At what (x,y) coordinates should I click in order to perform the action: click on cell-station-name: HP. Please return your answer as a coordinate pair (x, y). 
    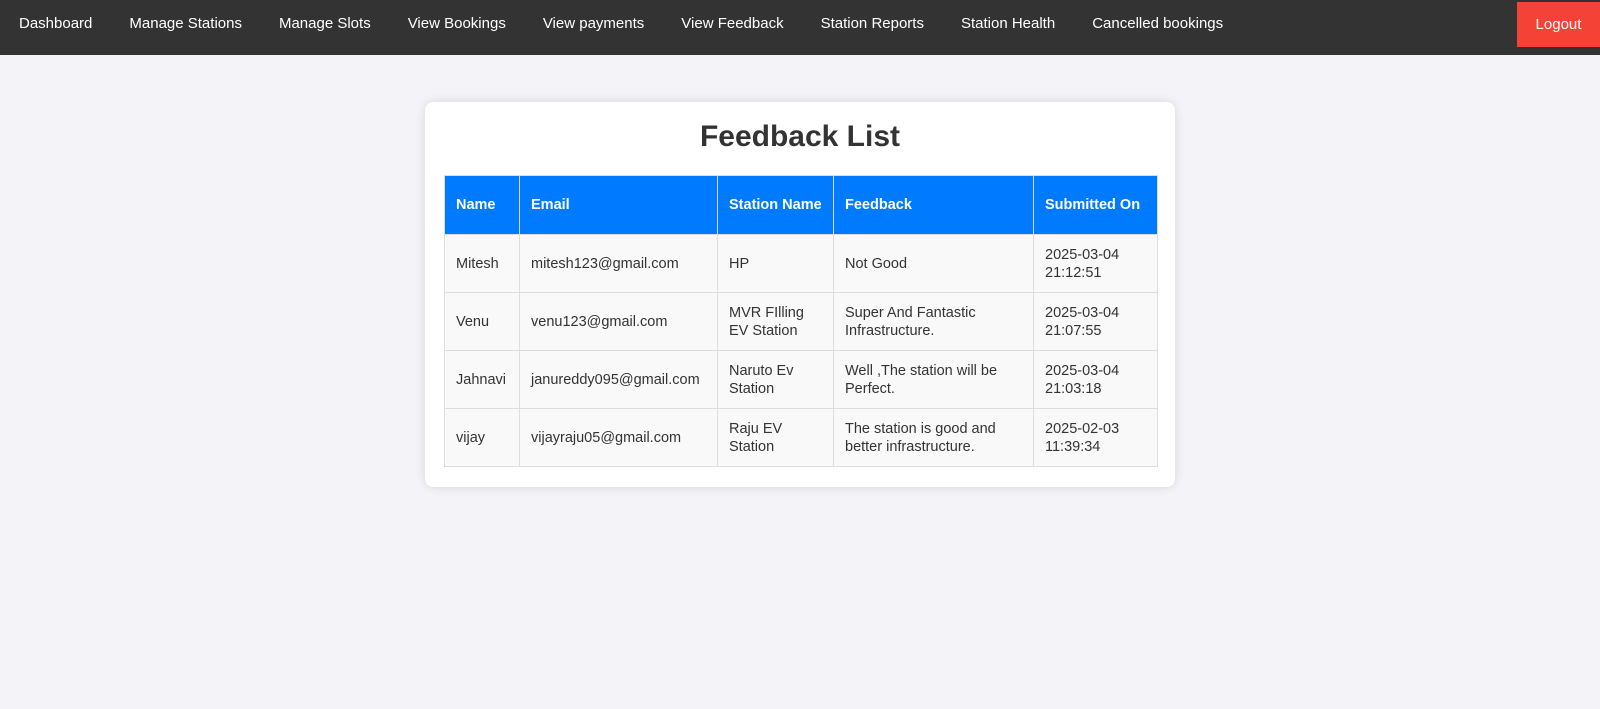
    Looking at the image, I should click on (775, 263).